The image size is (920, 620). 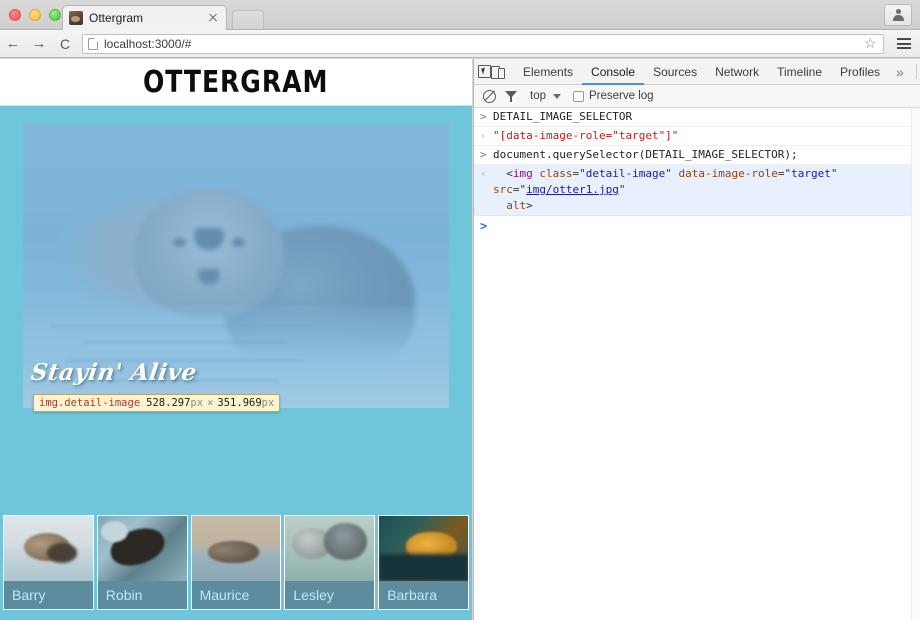 I want to click on thumbnail-item-barry: Barry, so click(x=48, y=562).